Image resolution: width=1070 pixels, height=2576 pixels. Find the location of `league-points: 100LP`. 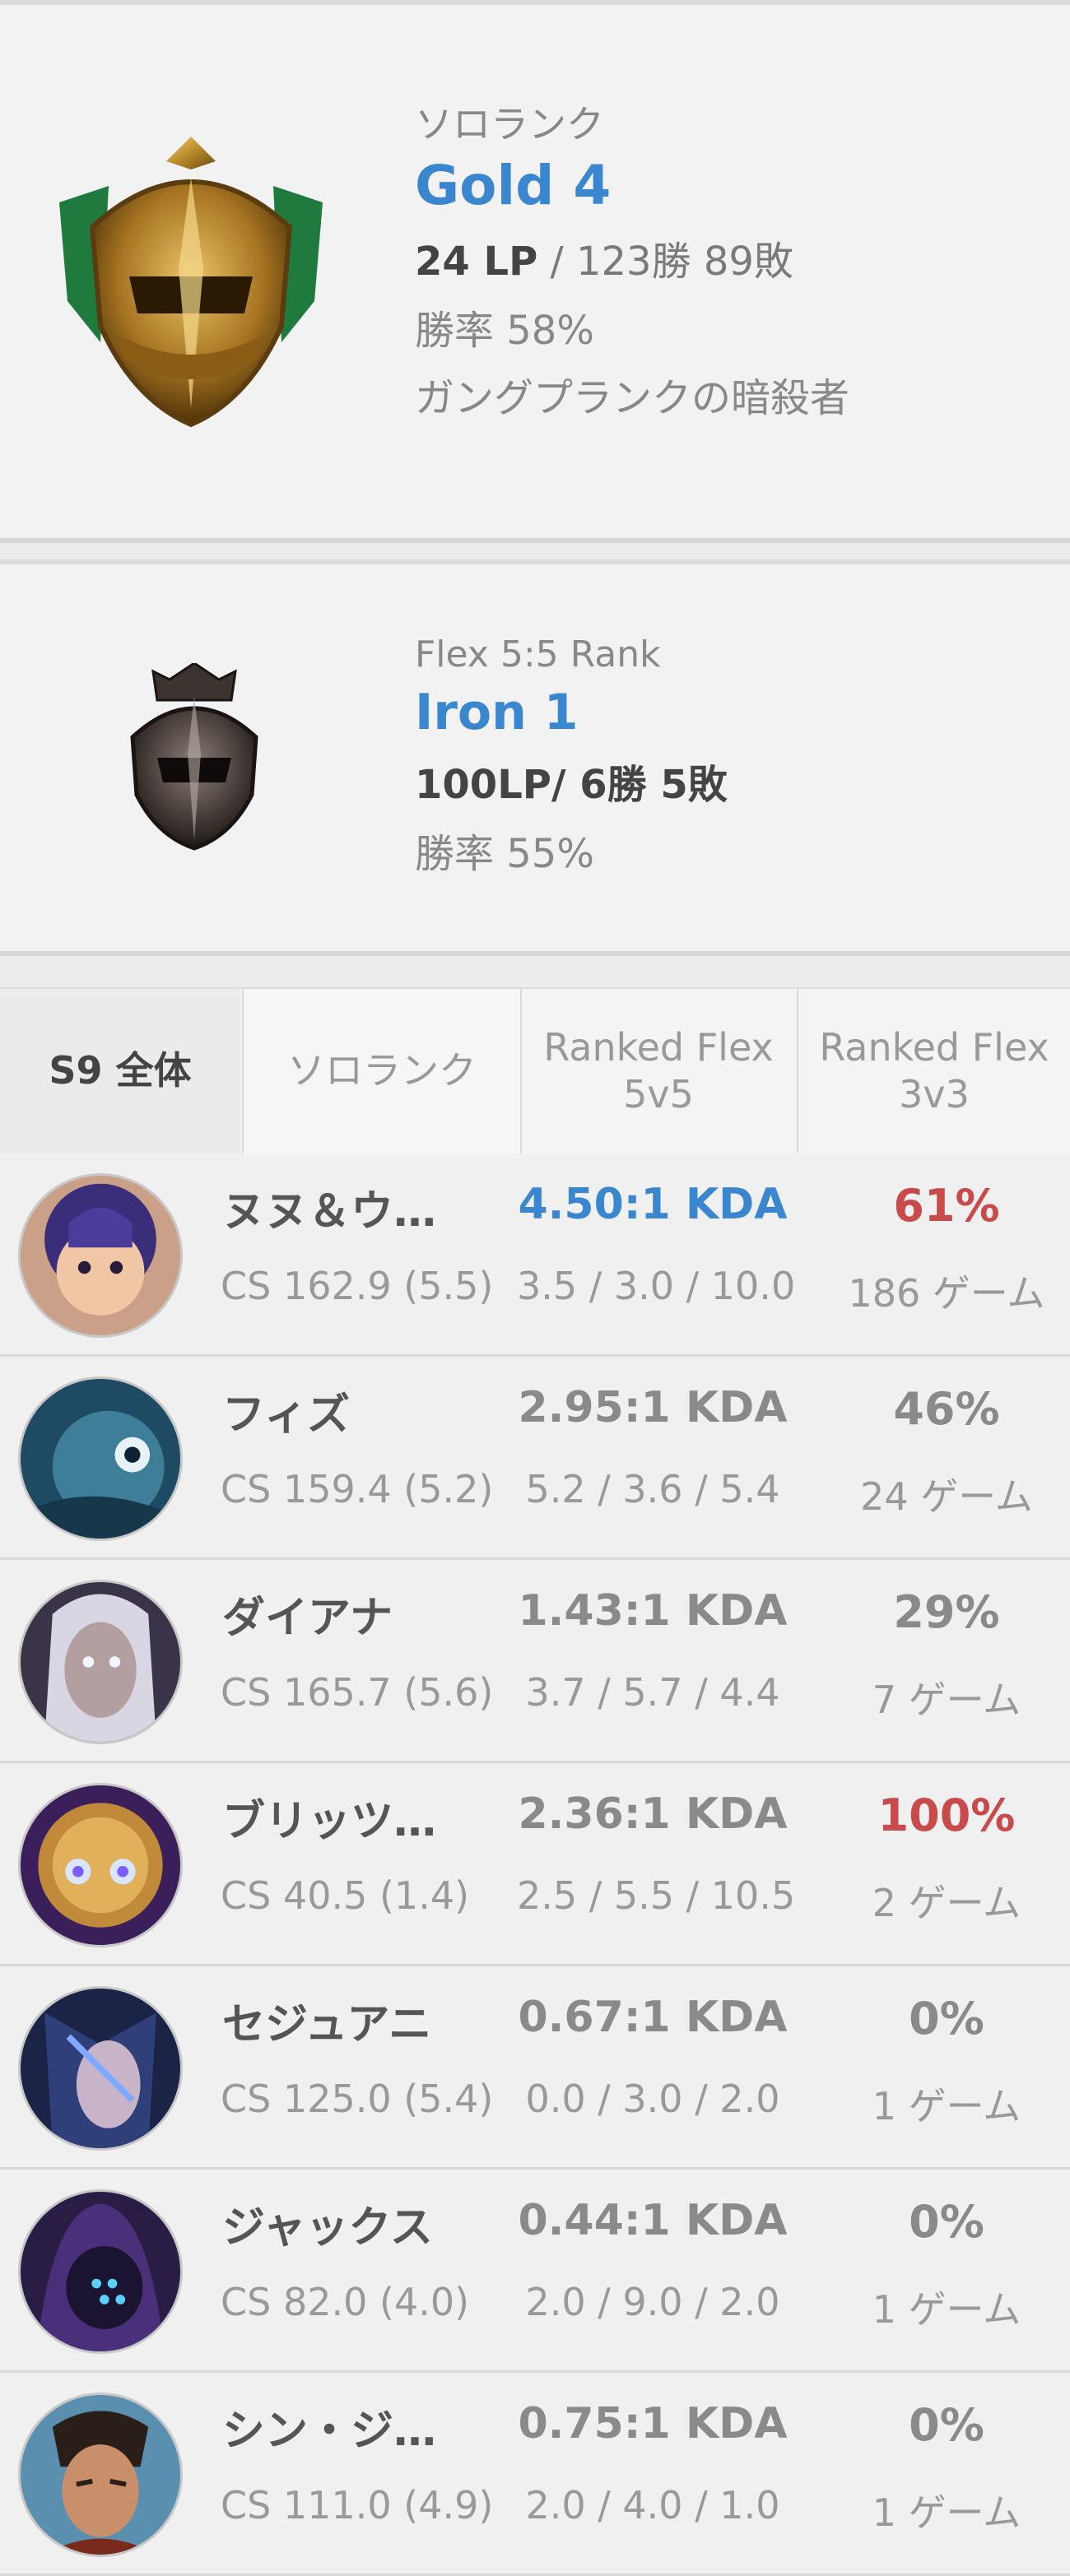

league-points: 100LP is located at coordinates (483, 784).